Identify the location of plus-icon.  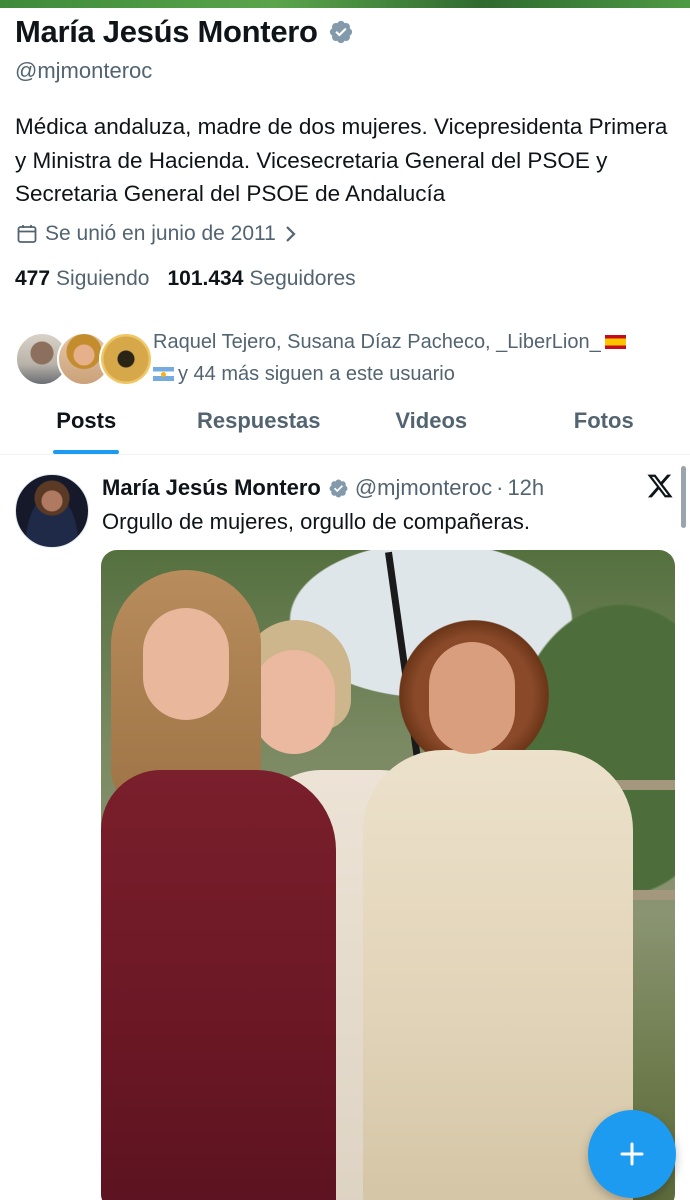
(632, 1154).